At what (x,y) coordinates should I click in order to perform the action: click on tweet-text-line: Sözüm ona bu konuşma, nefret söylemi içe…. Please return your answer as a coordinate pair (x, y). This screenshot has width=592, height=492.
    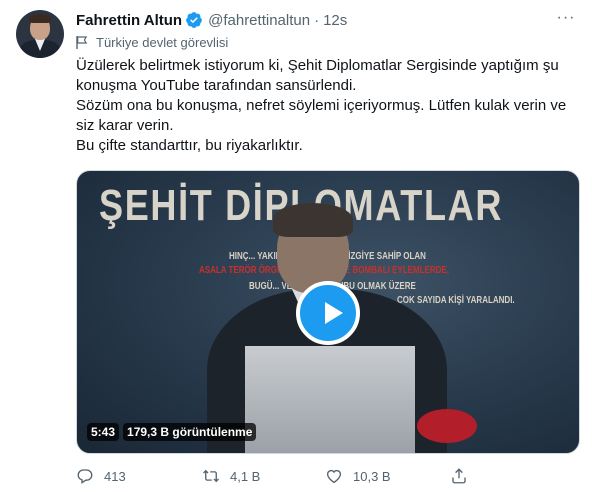
    Looking at the image, I should click on (321, 115).